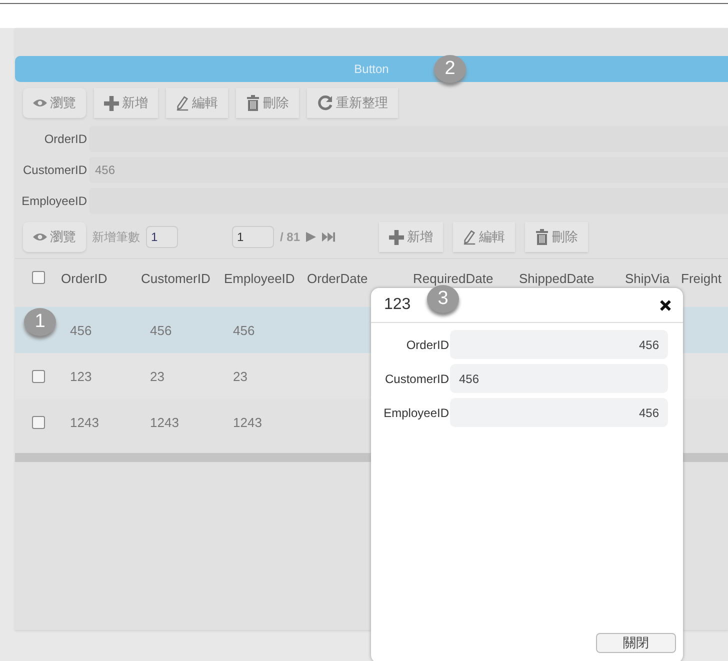 This screenshot has width=728, height=661. Describe the element at coordinates (397, 305) in the screenshot. I see `dialog-title: 123` at that location.